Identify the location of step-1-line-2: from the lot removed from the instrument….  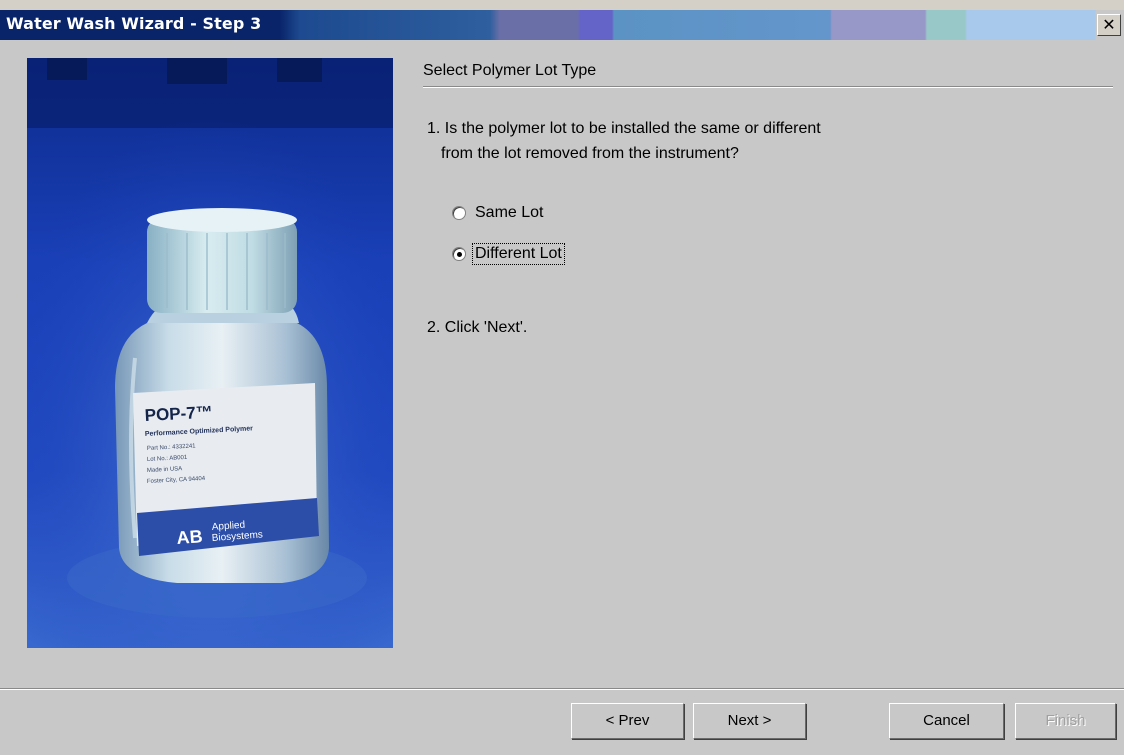
(590, 153).